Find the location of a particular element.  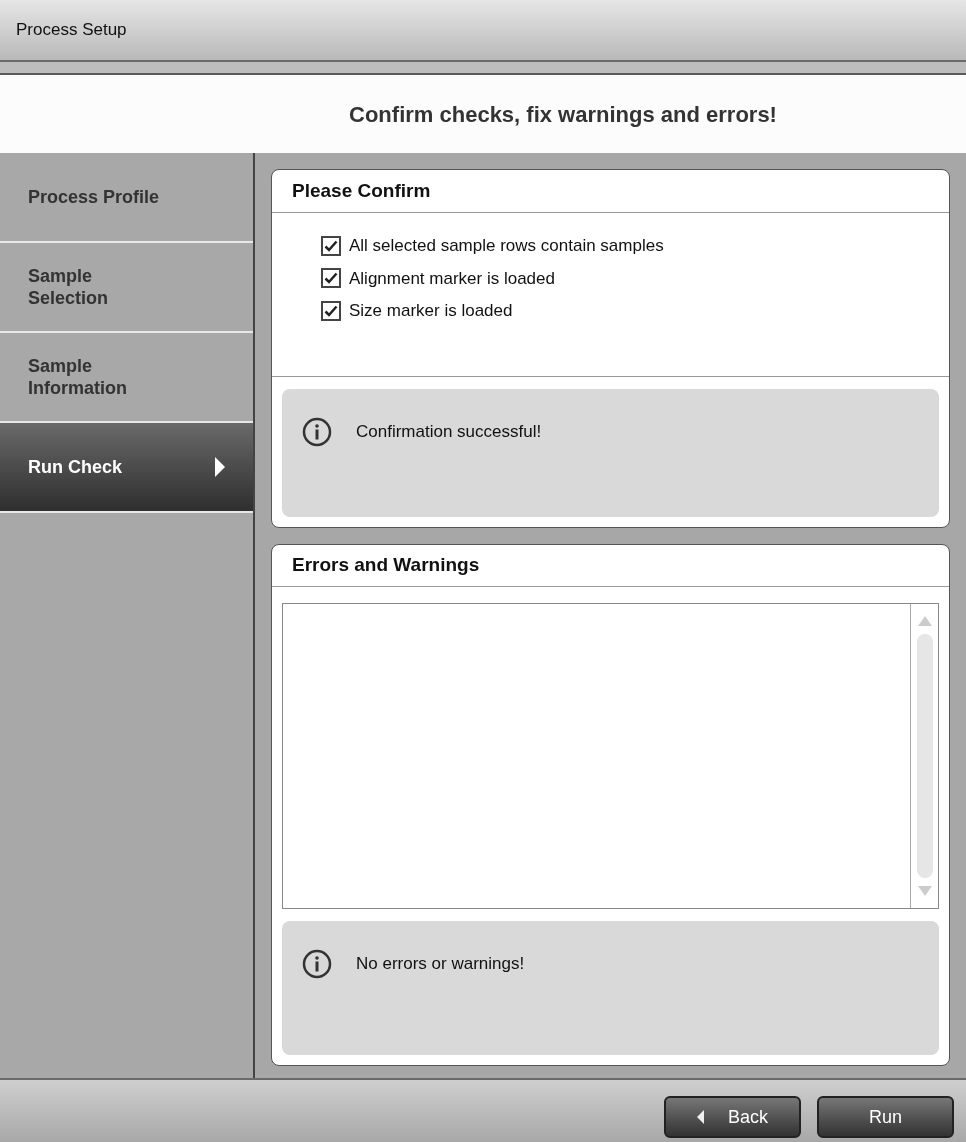

checkbox-label: Size marker is loaded is located at coordinates (431, 311).